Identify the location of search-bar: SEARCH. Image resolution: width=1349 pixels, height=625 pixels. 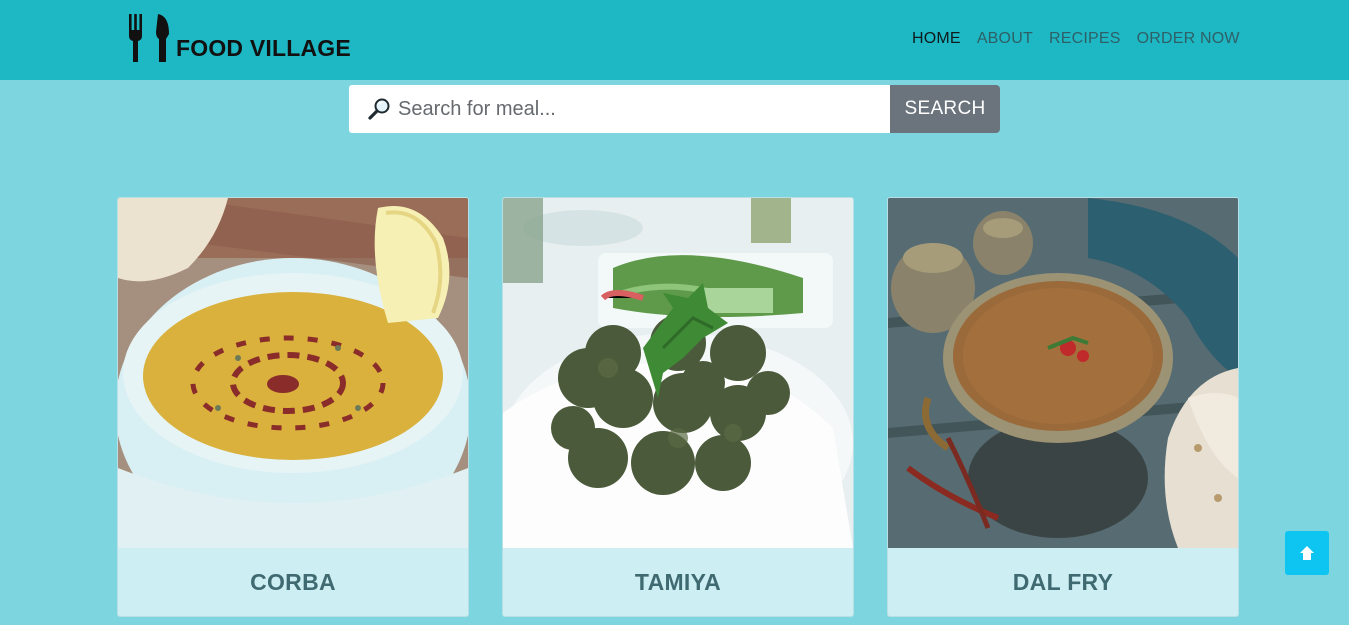
(674, 109).